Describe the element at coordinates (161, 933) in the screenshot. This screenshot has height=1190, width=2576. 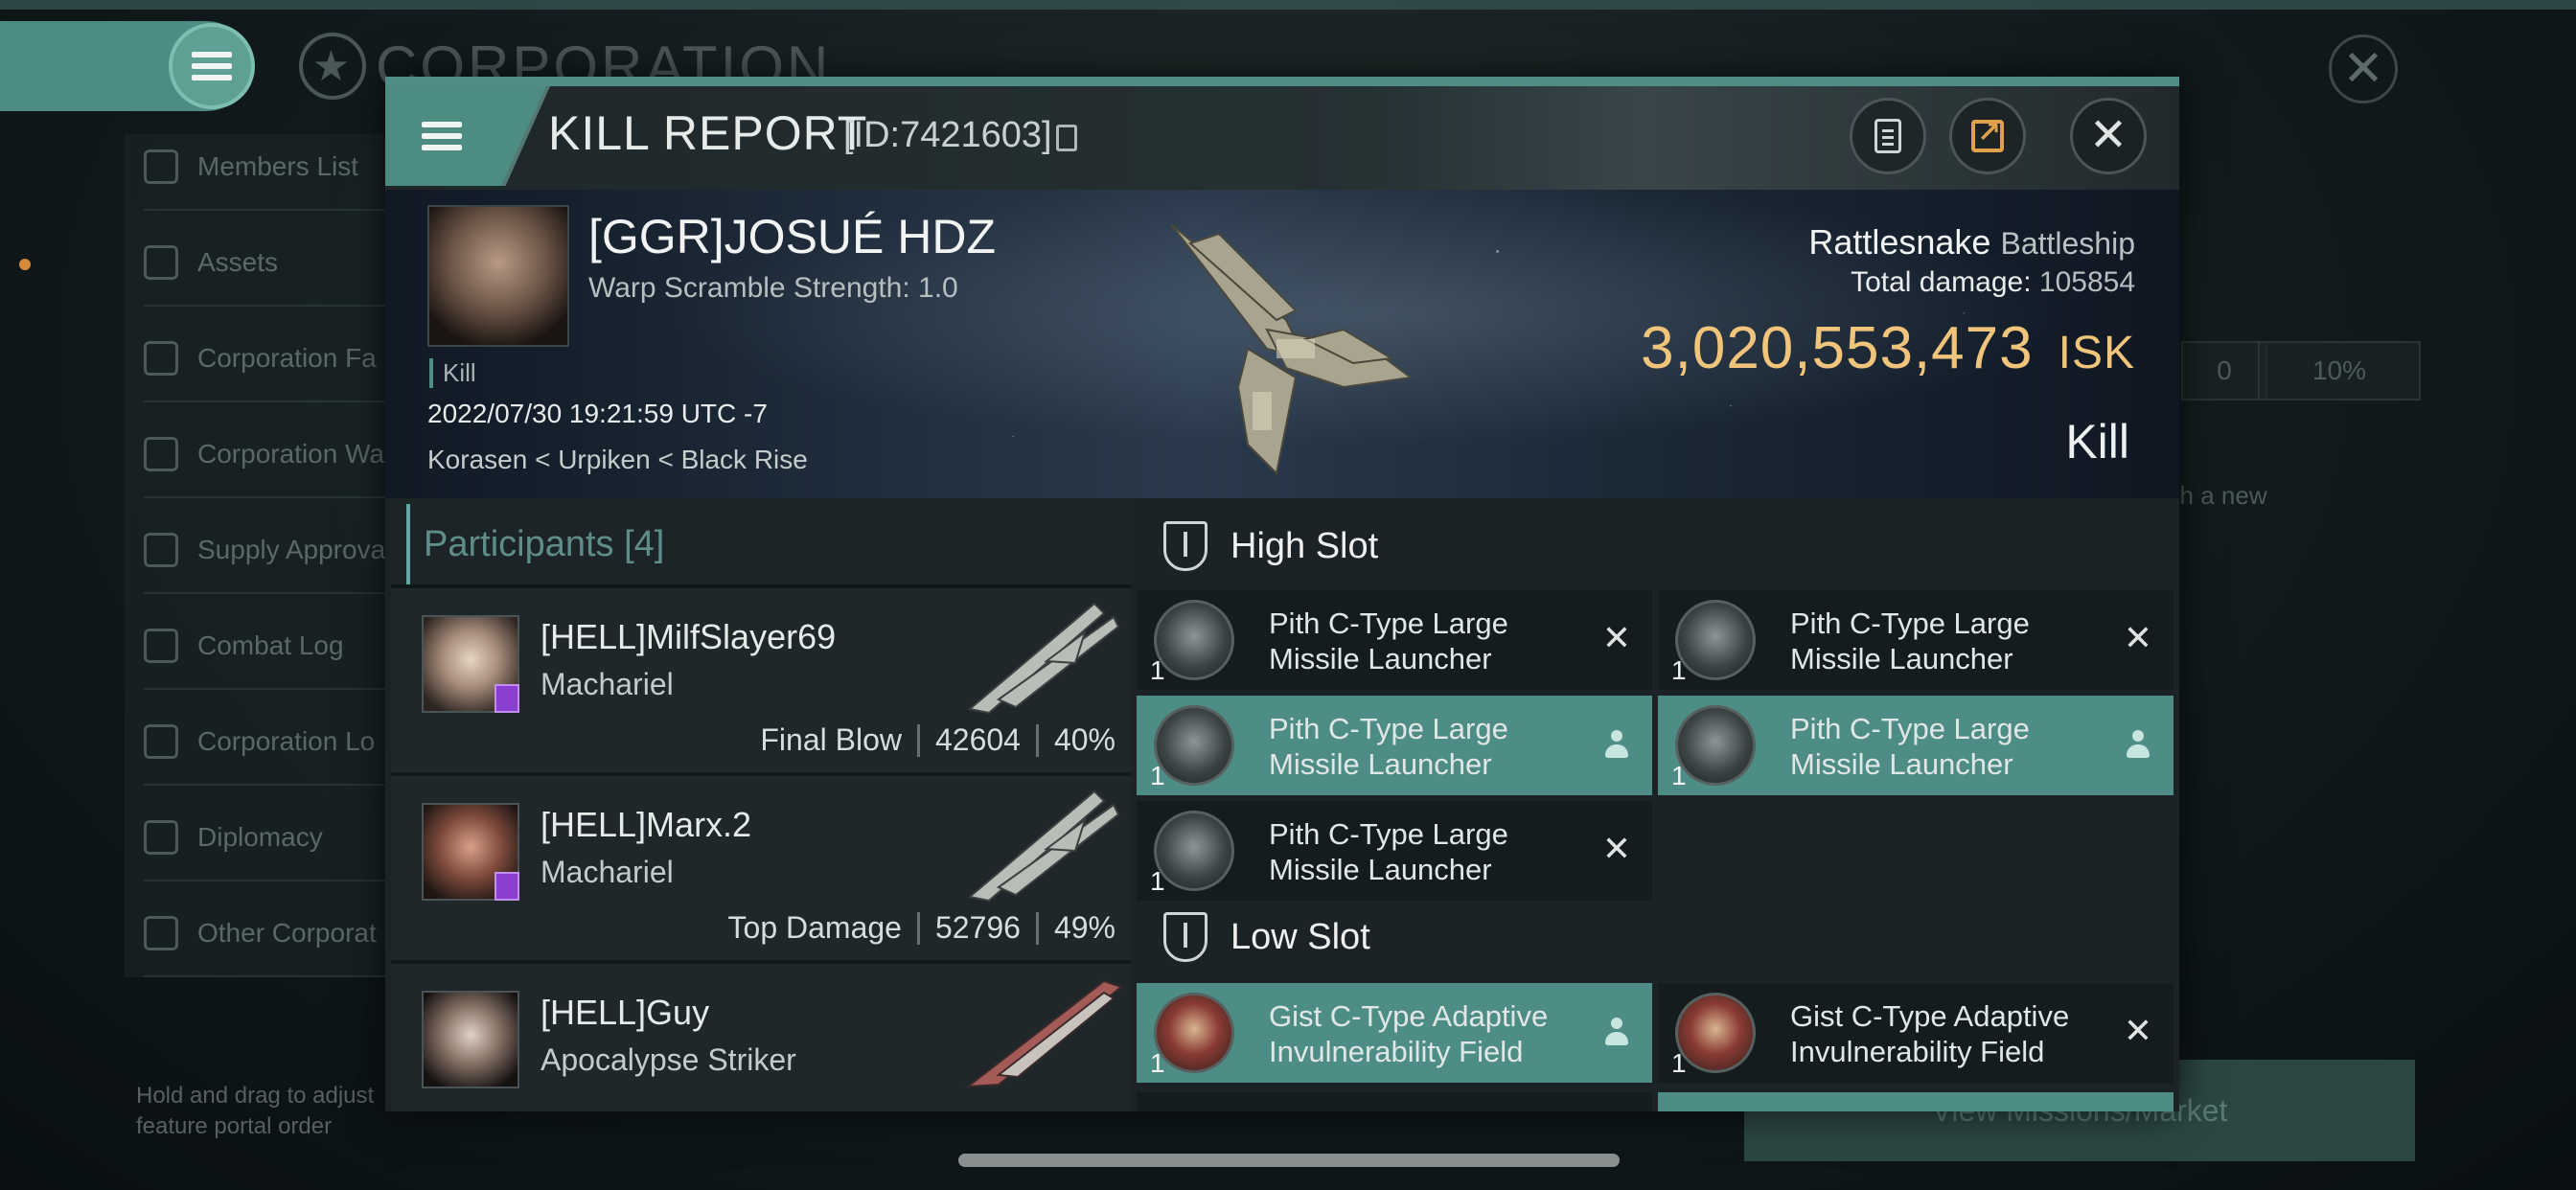
I see `other-corp-icon` at that location.